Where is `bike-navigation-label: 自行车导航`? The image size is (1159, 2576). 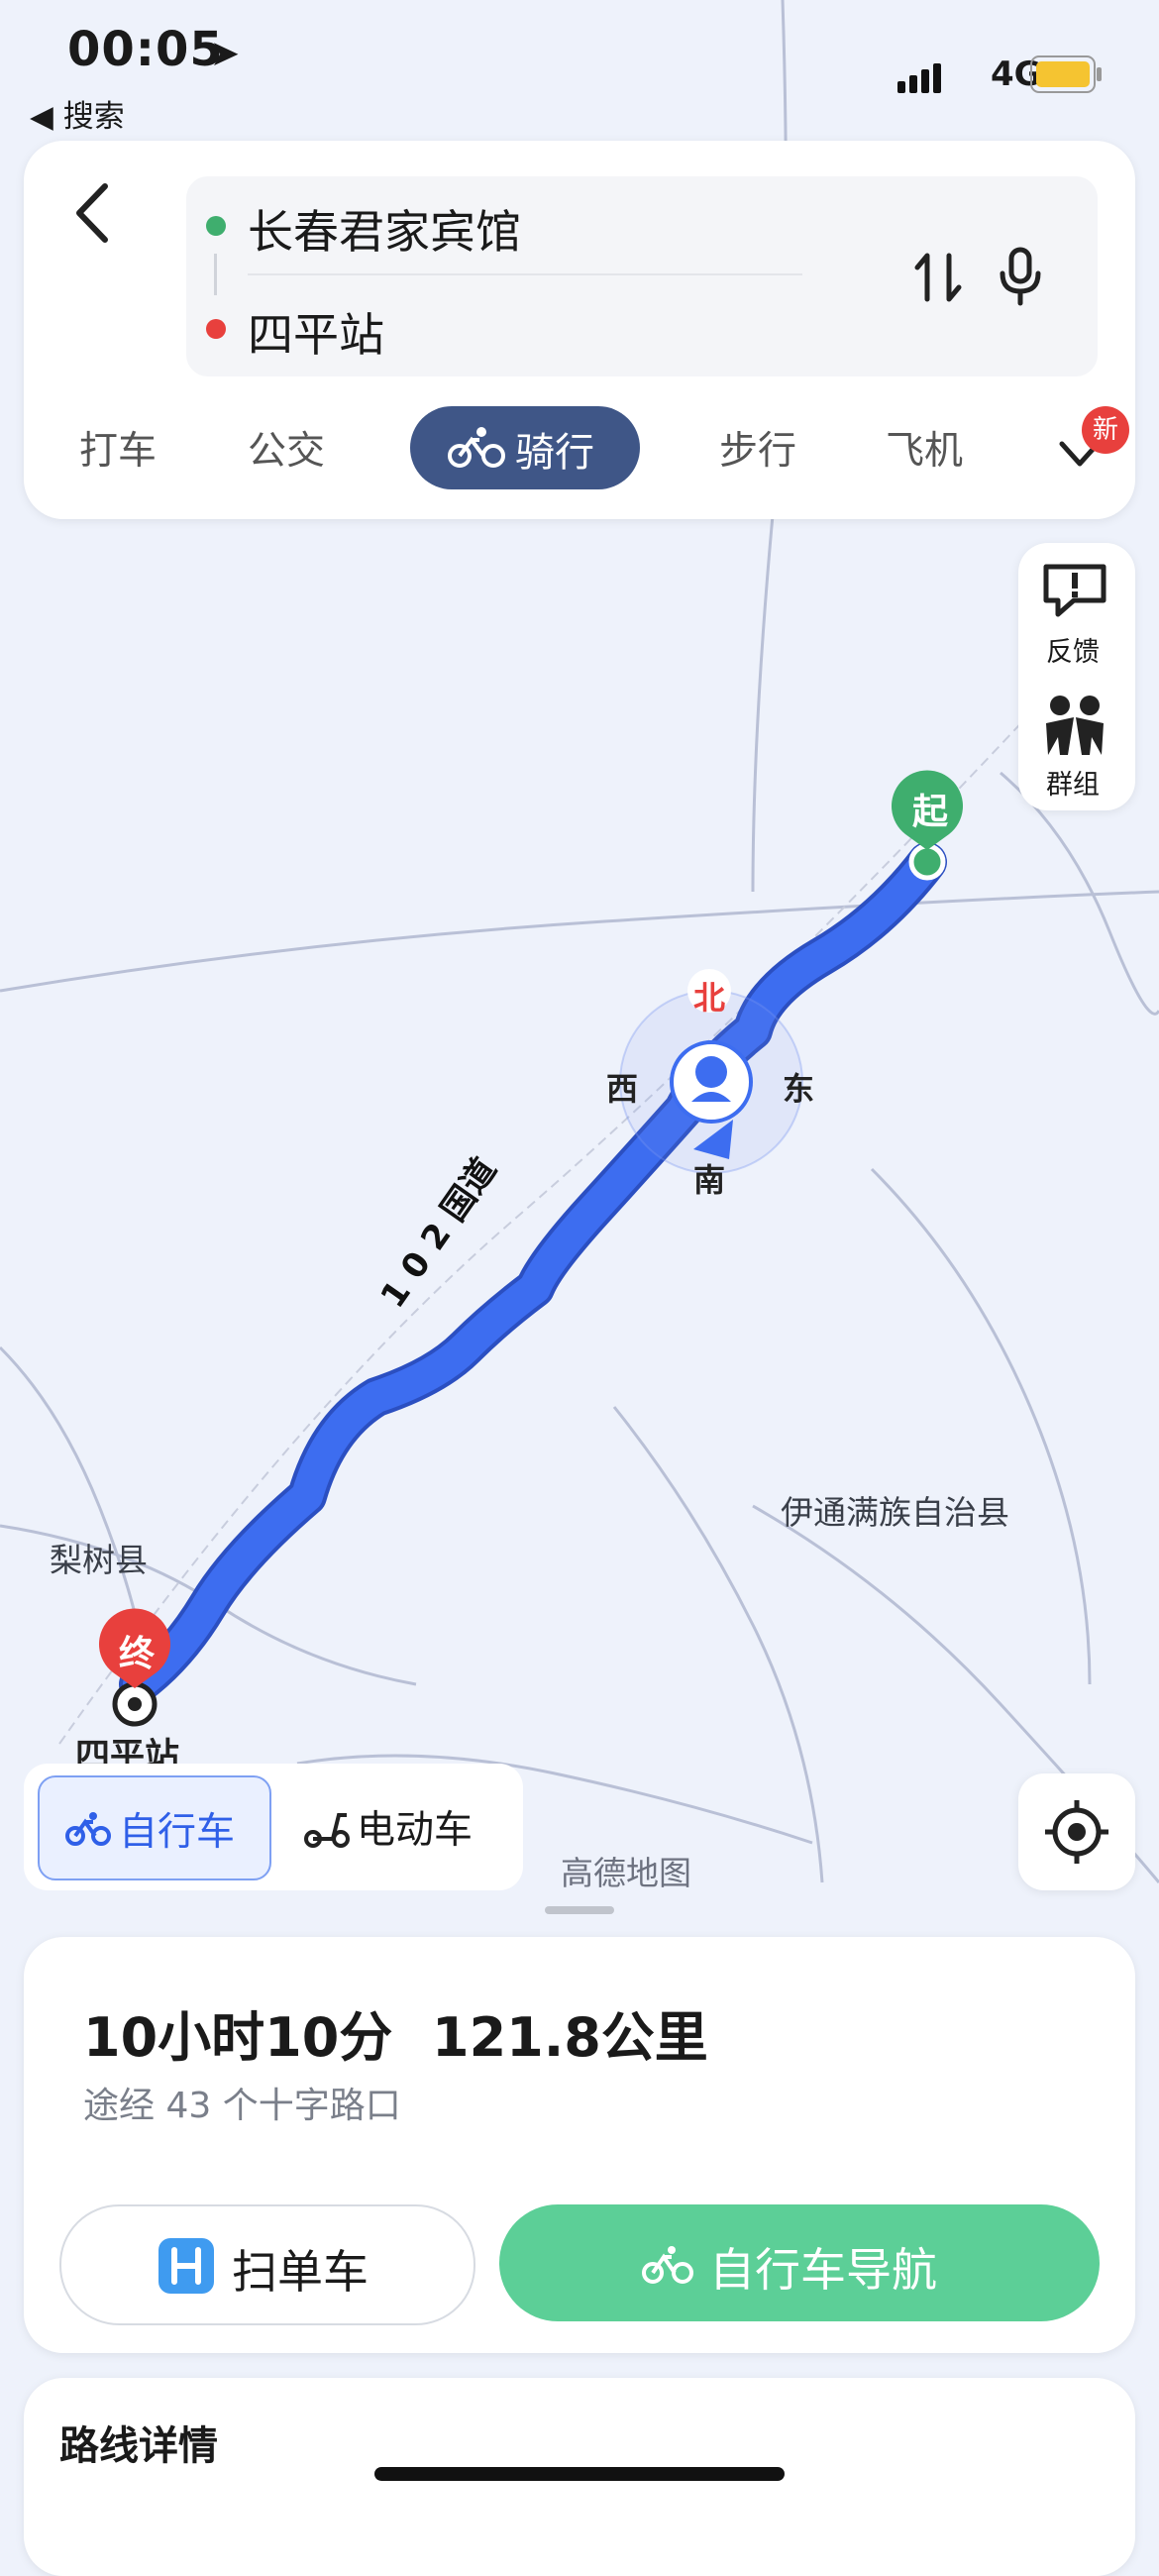
bike-navigation-label: 自行车导航 is located at coordinates (823, 2270).